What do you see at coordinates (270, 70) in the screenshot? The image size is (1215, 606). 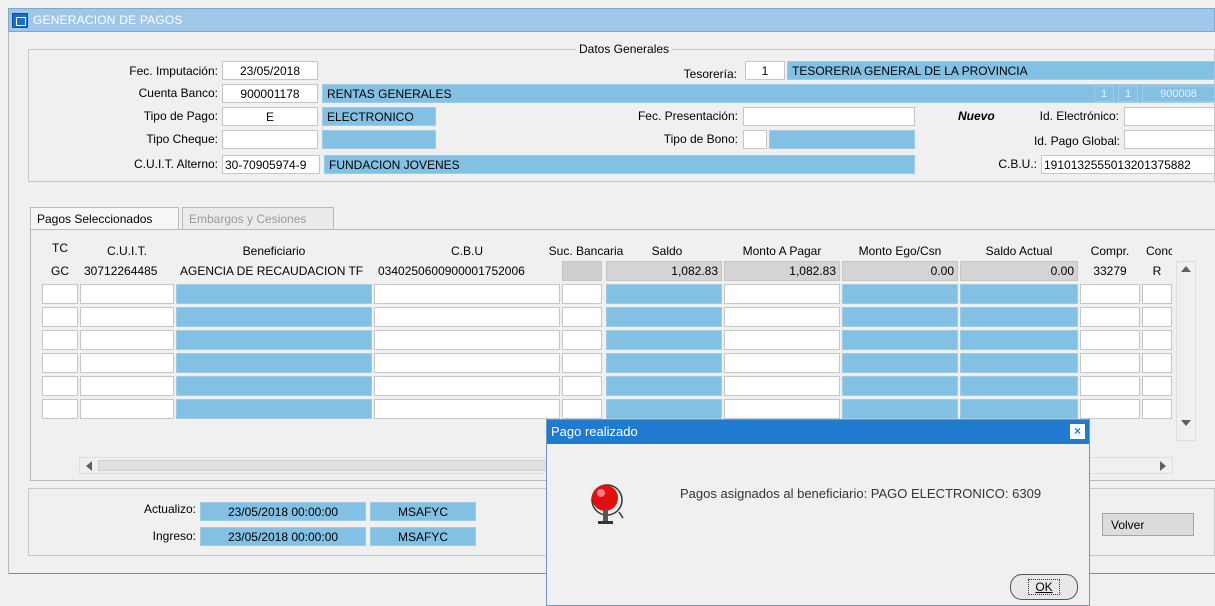 I see `fec-imputacion-field: 23/05/2018` at bounding box center [270, 70].